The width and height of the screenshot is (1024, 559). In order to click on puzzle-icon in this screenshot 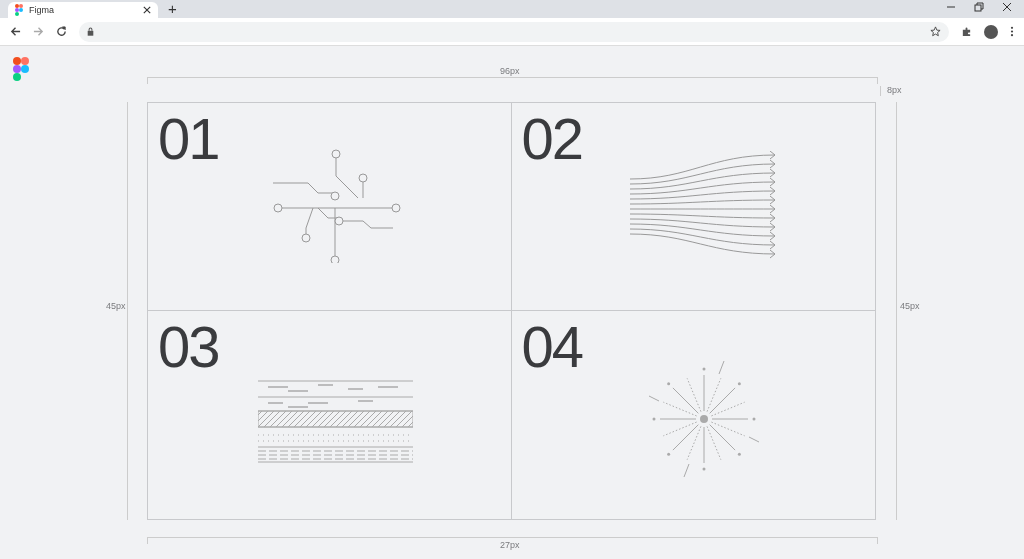, I will do `click(966, 31)`.